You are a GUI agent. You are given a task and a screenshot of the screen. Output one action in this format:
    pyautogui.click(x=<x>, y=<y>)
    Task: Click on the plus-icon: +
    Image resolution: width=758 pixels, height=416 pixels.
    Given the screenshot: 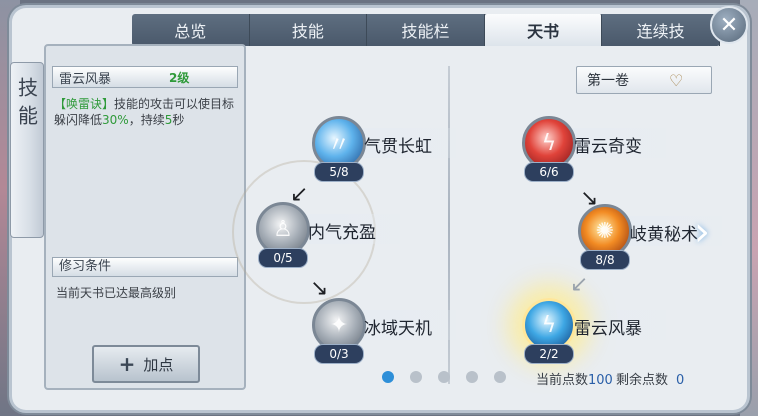 What is the action you would take?
    pyautogui.click(x=127, y=364)
    